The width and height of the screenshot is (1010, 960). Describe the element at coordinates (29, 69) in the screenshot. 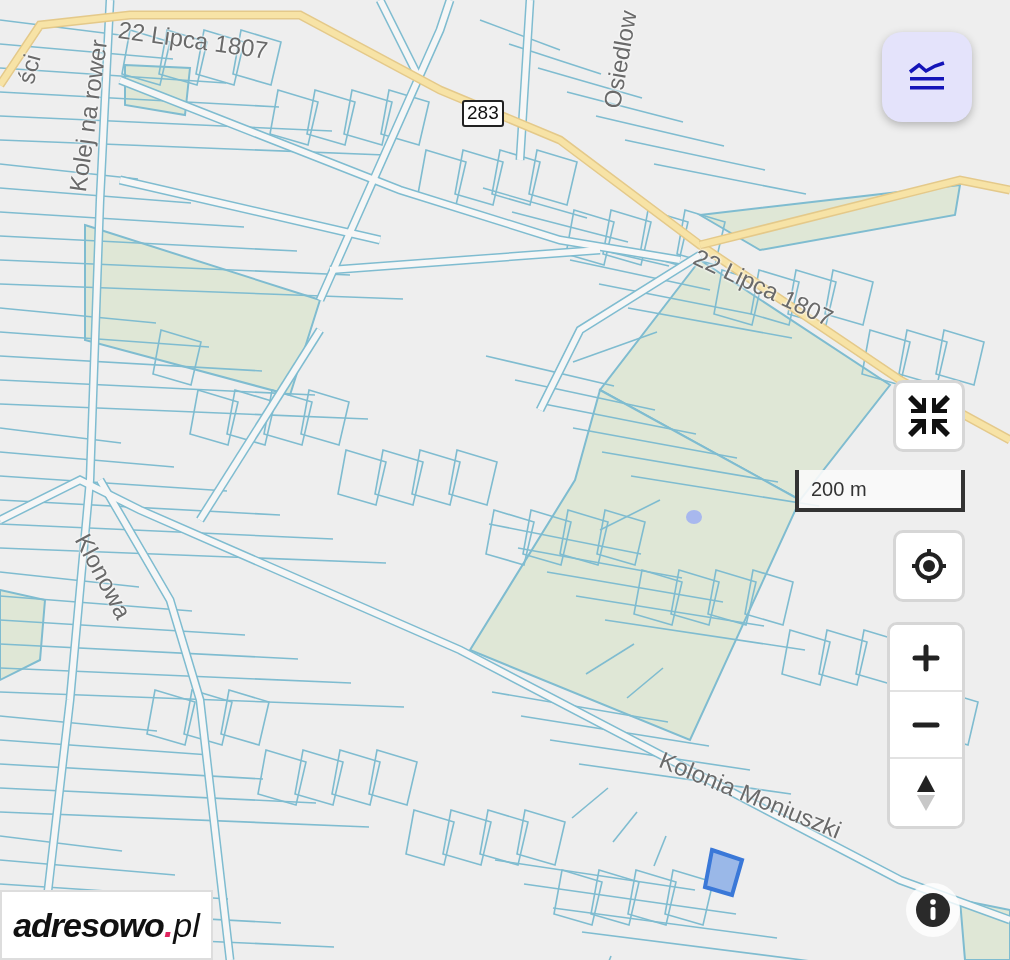

I see `street-label: ści` at that location.